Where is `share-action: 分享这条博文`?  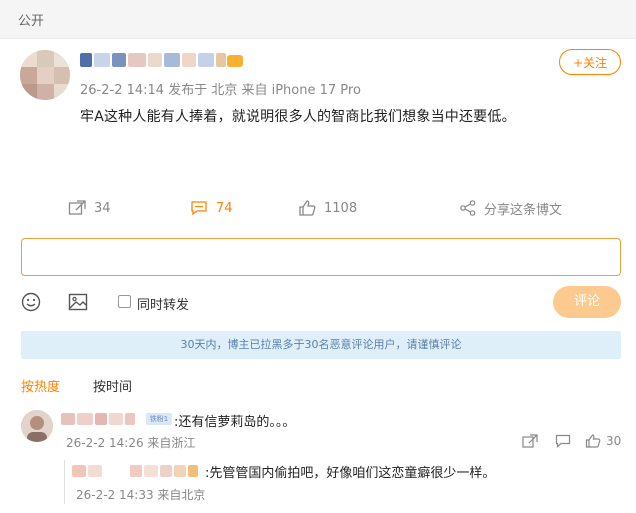
share-action: 分享这条博文 is located at coordinates (511, 208).